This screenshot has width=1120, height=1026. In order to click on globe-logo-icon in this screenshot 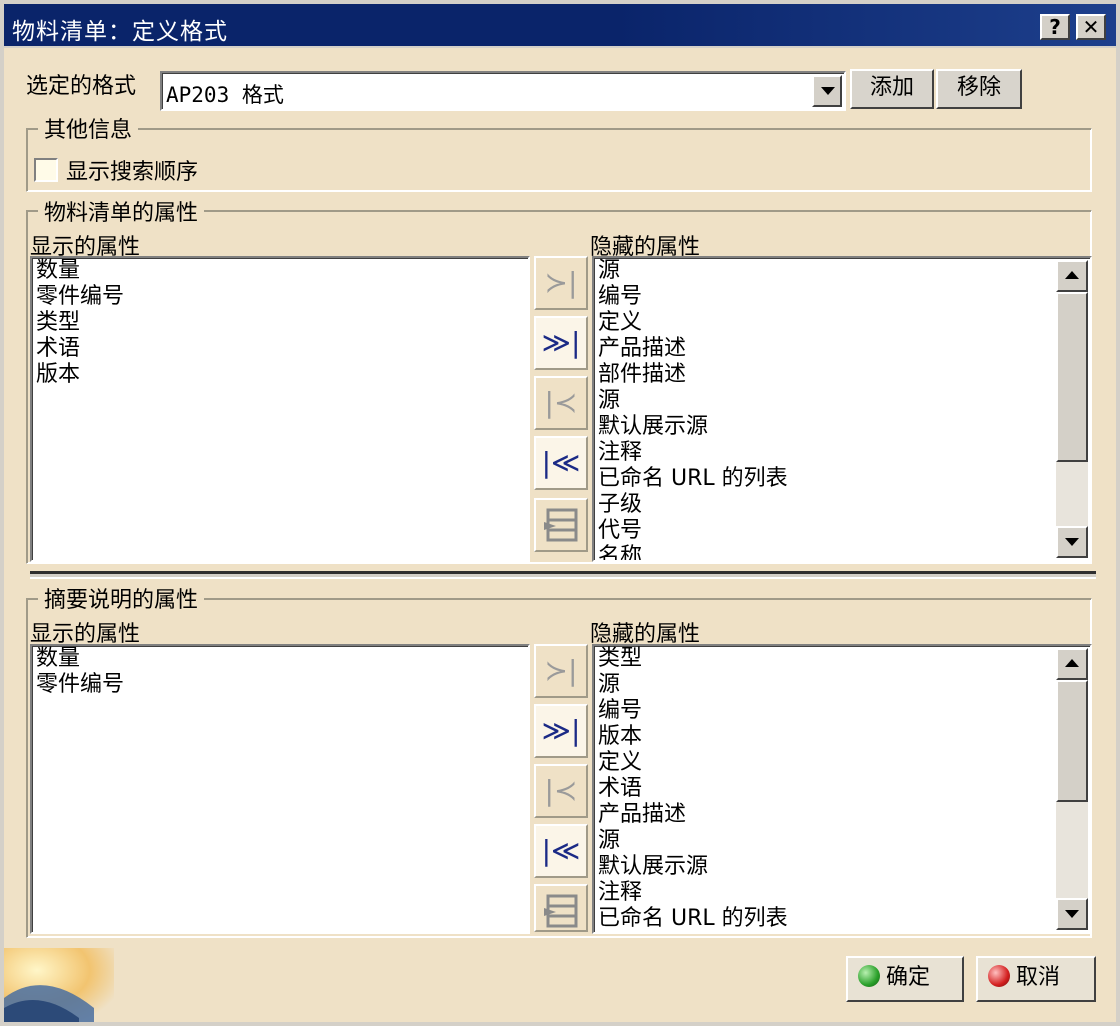, I will do `click(59, 985)`.